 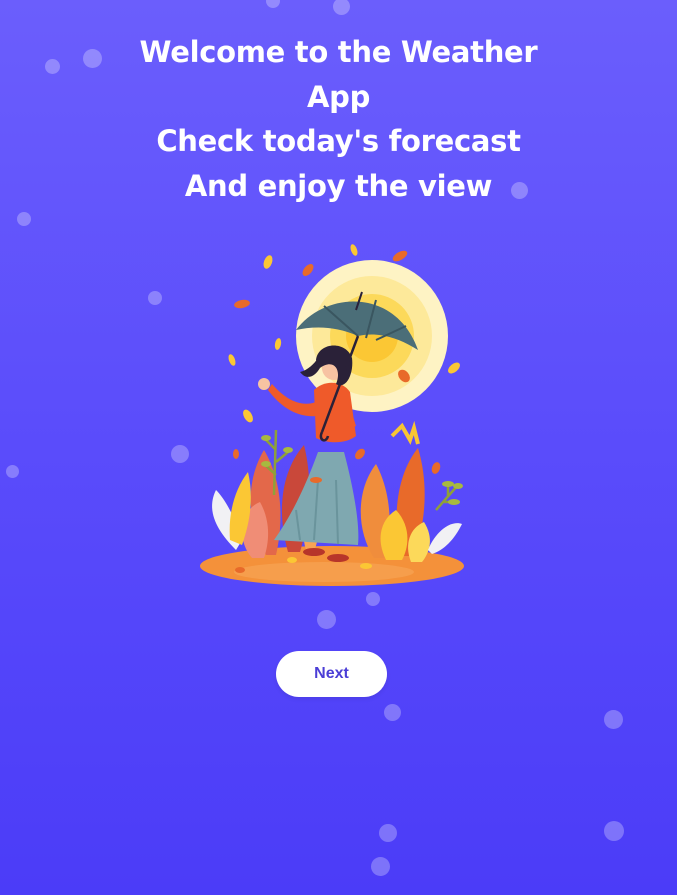 What do you see at coordinates (338, 96) in the screenshot?
I see `welcome-line: App` at bounding box center [338, 96].